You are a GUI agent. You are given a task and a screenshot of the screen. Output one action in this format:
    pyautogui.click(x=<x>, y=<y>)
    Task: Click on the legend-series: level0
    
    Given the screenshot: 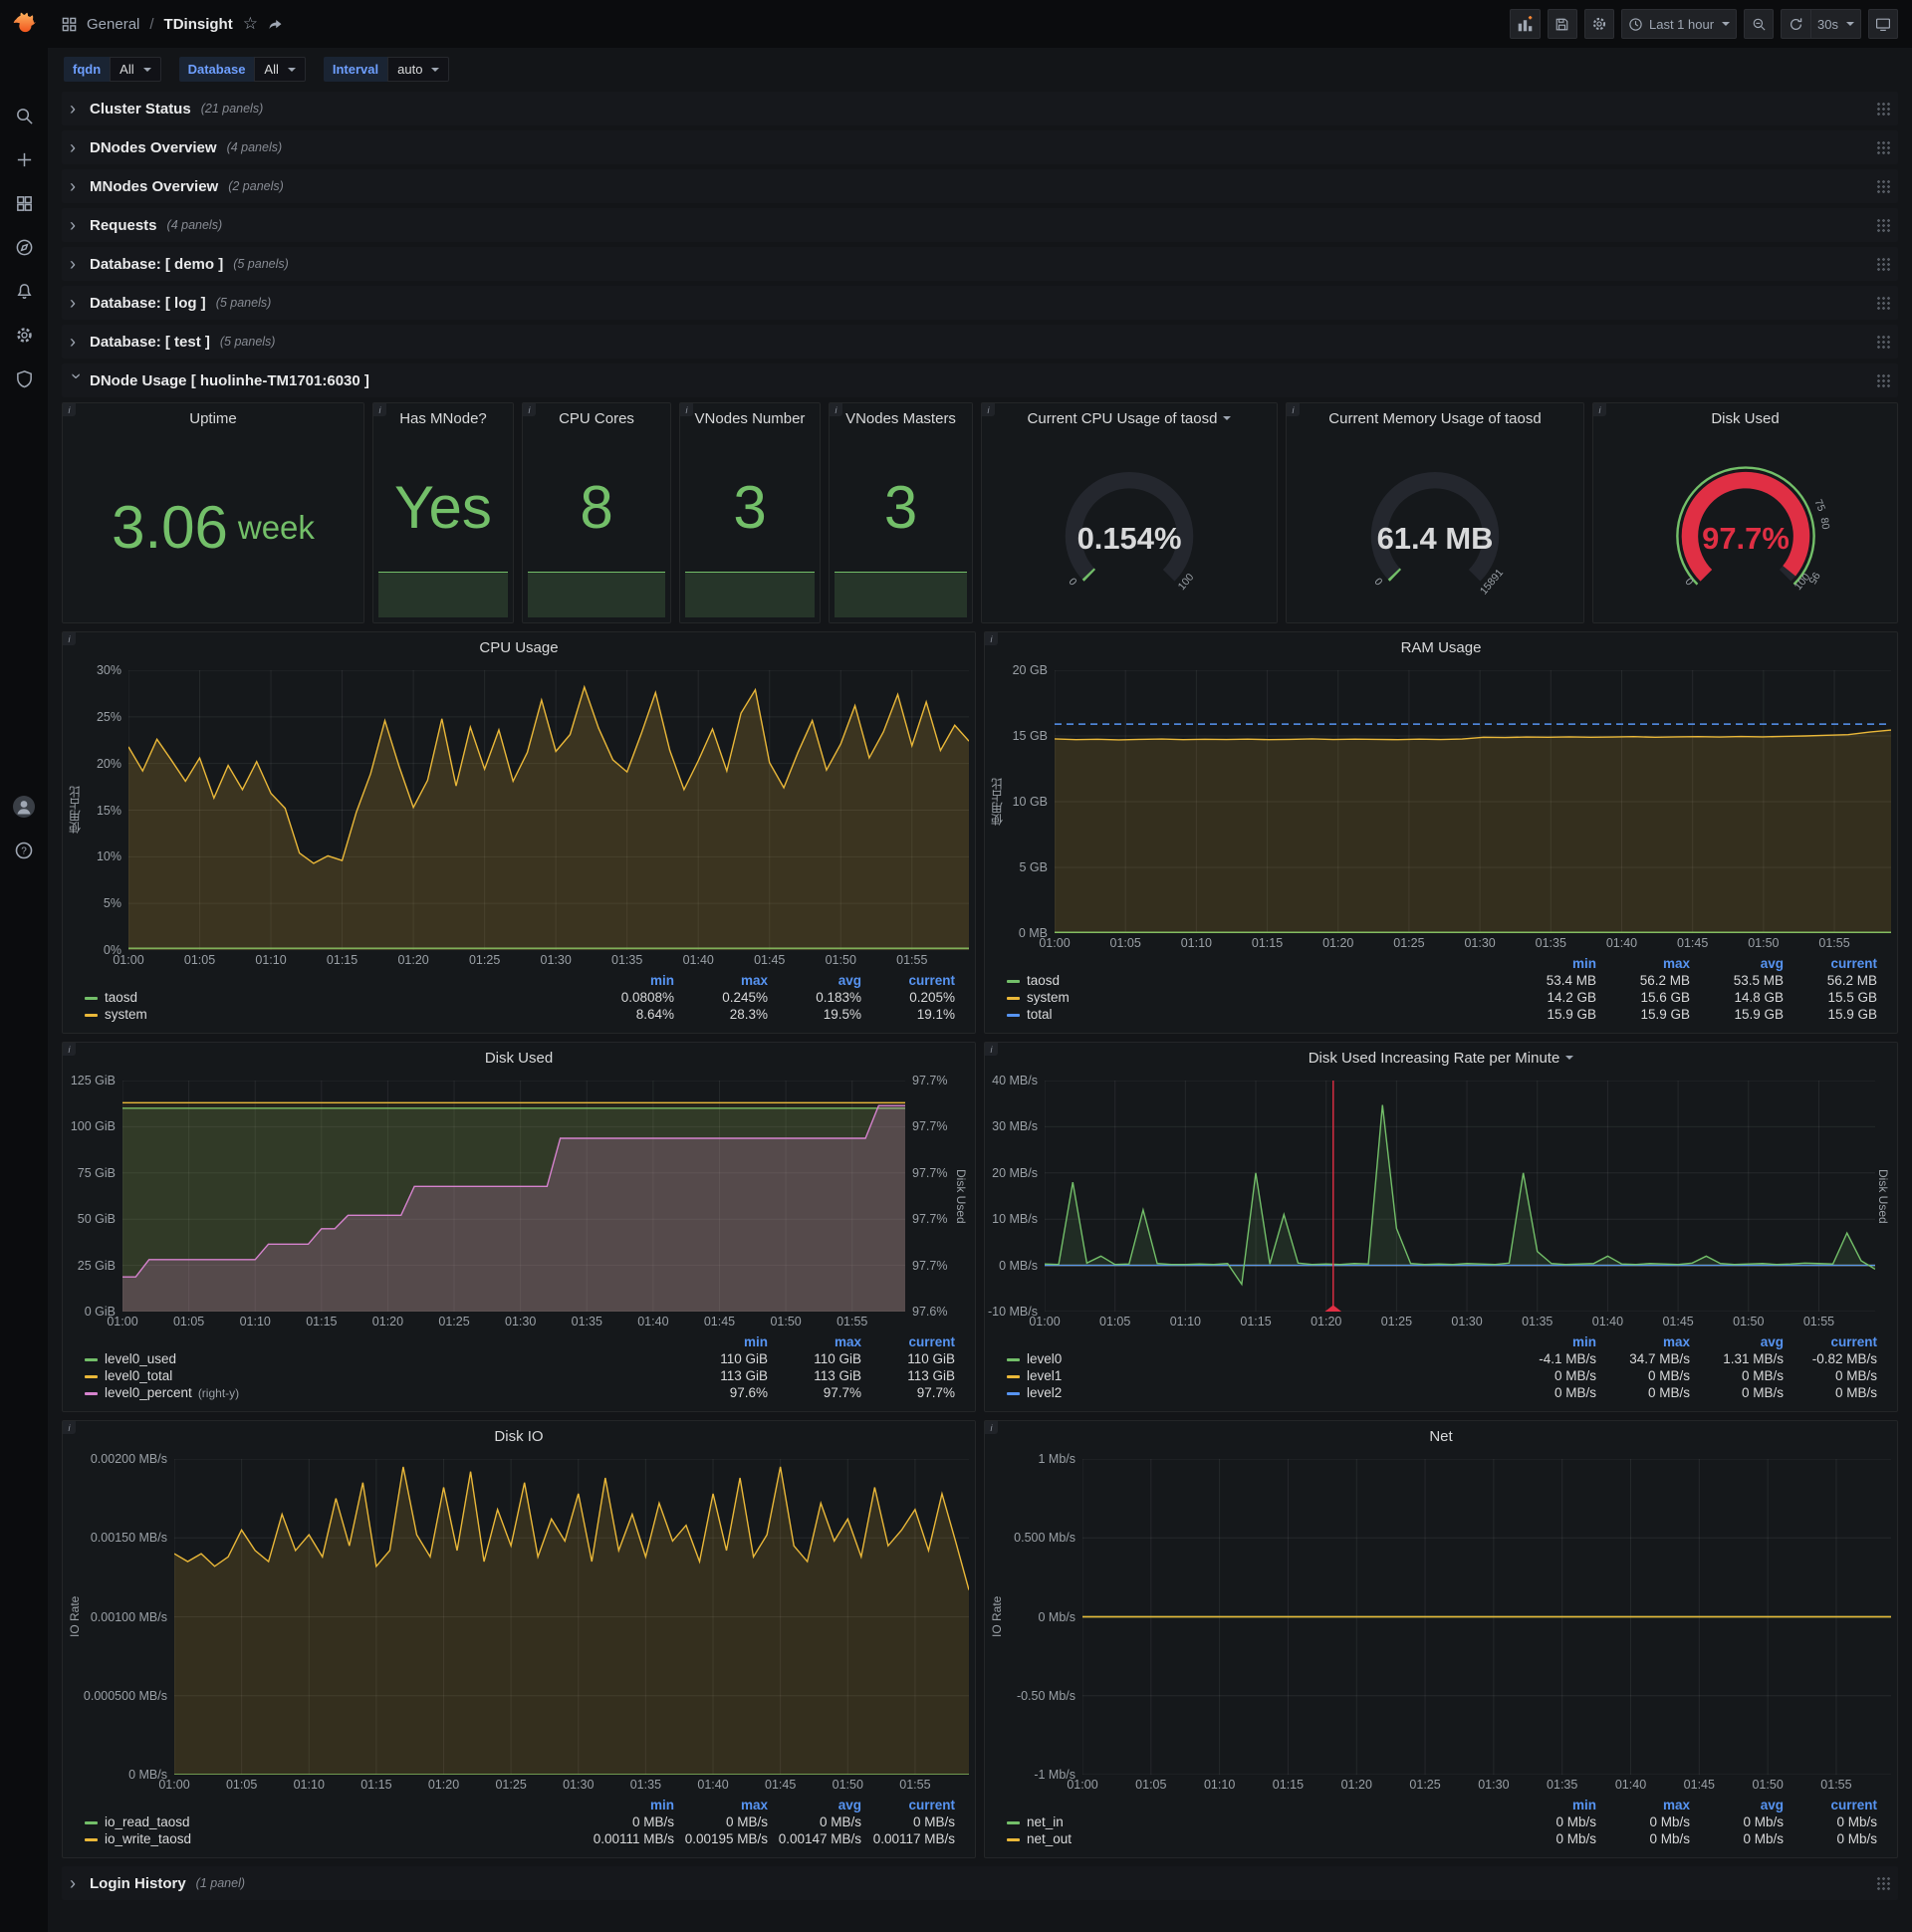 What is the action you would take?
    pyautogui.click(x=1255, y=1358)
    